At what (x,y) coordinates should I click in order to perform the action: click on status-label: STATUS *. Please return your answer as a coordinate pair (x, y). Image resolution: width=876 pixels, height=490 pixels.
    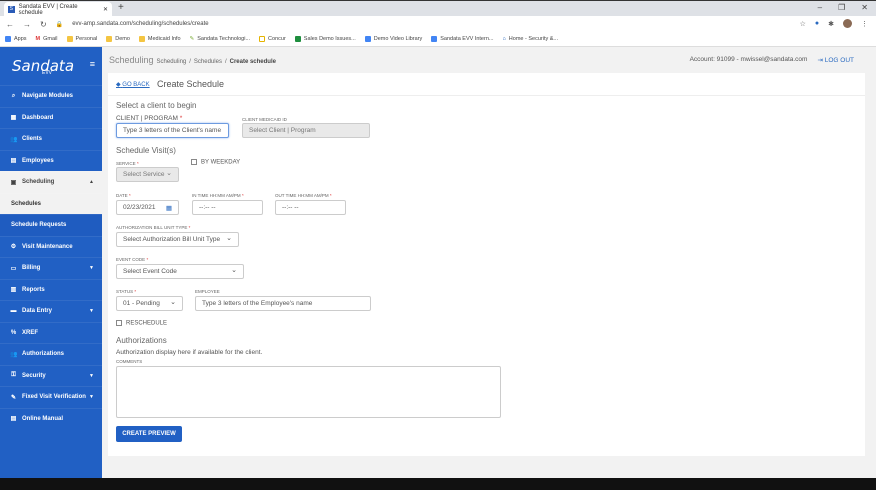
    Looking at the image, I should click on (126, 291).